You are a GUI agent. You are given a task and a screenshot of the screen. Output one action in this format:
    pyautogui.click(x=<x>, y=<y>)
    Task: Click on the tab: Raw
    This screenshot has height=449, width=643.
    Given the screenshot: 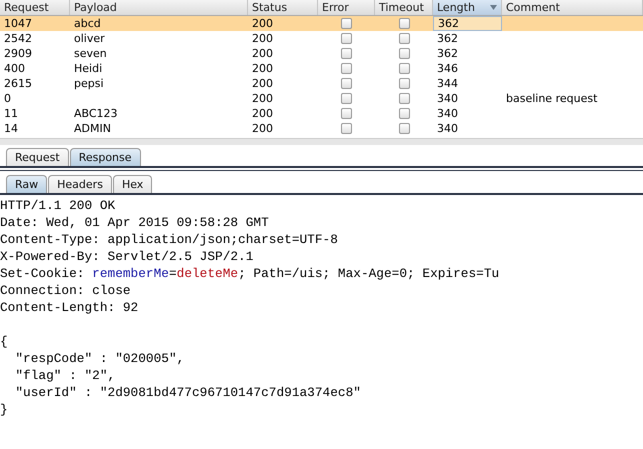 What is the action you would take?
    pyautogui.click(x=27, y=184)
    